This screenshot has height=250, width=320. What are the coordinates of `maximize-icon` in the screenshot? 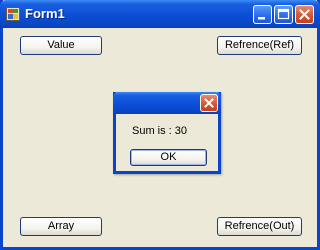 It's located at (283, 14).